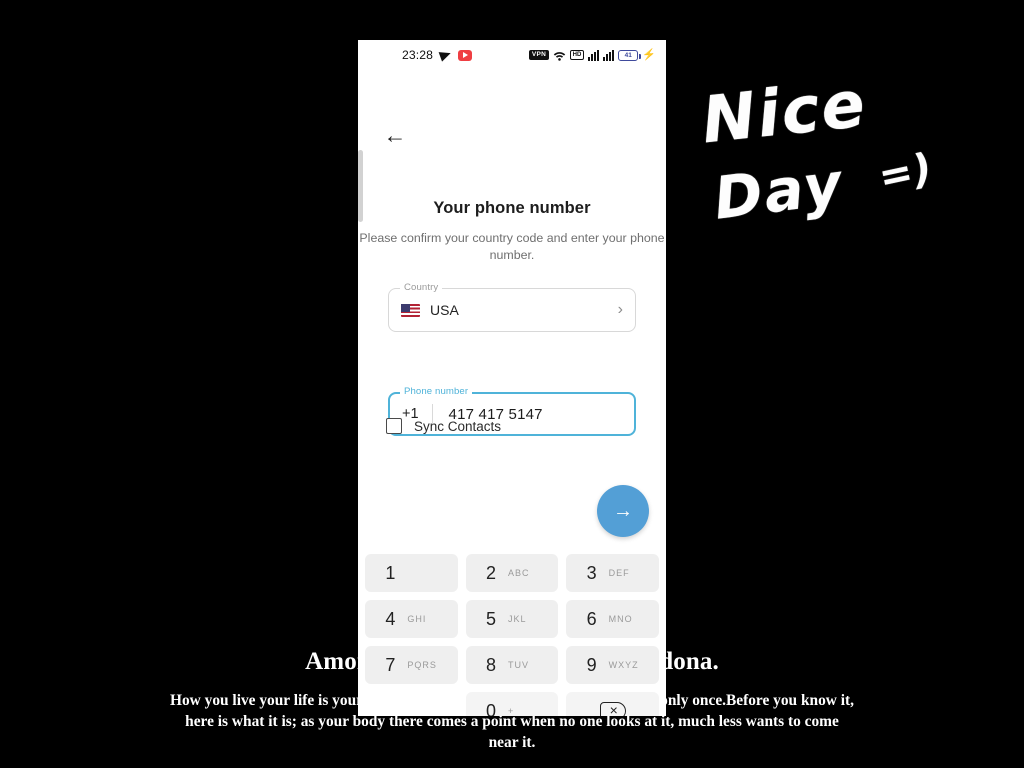 The width and height of the screenshot is (1024, 768). I want to click on youtube-icon, so click(465, 55).